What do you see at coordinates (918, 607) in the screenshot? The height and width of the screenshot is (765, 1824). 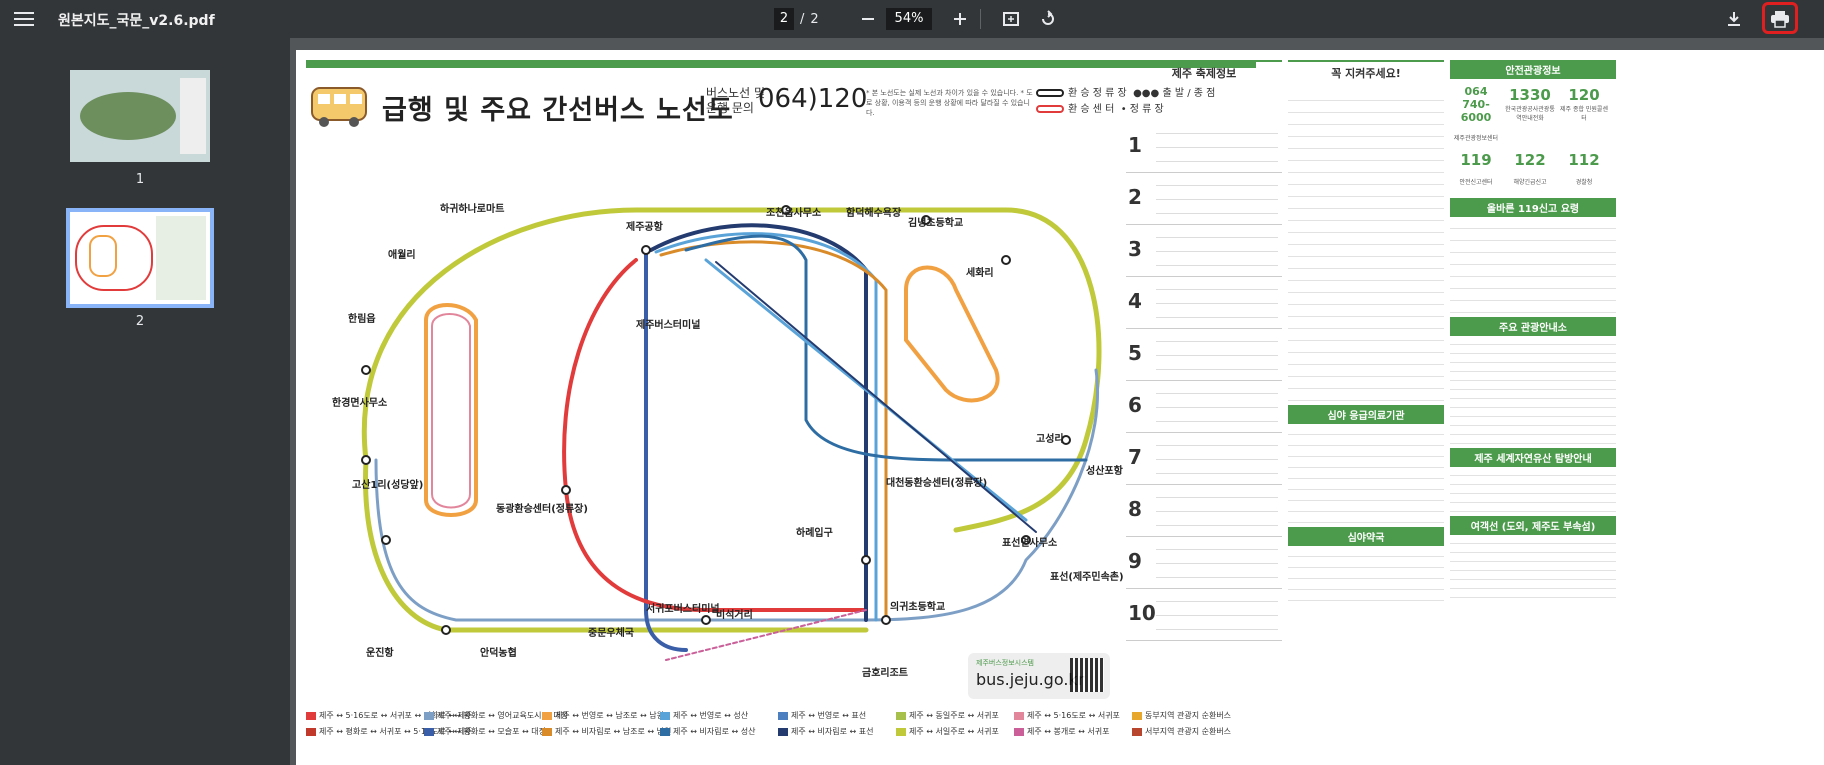 I see `station-label: 의귀초등학교` at bounding box center [918, 607].